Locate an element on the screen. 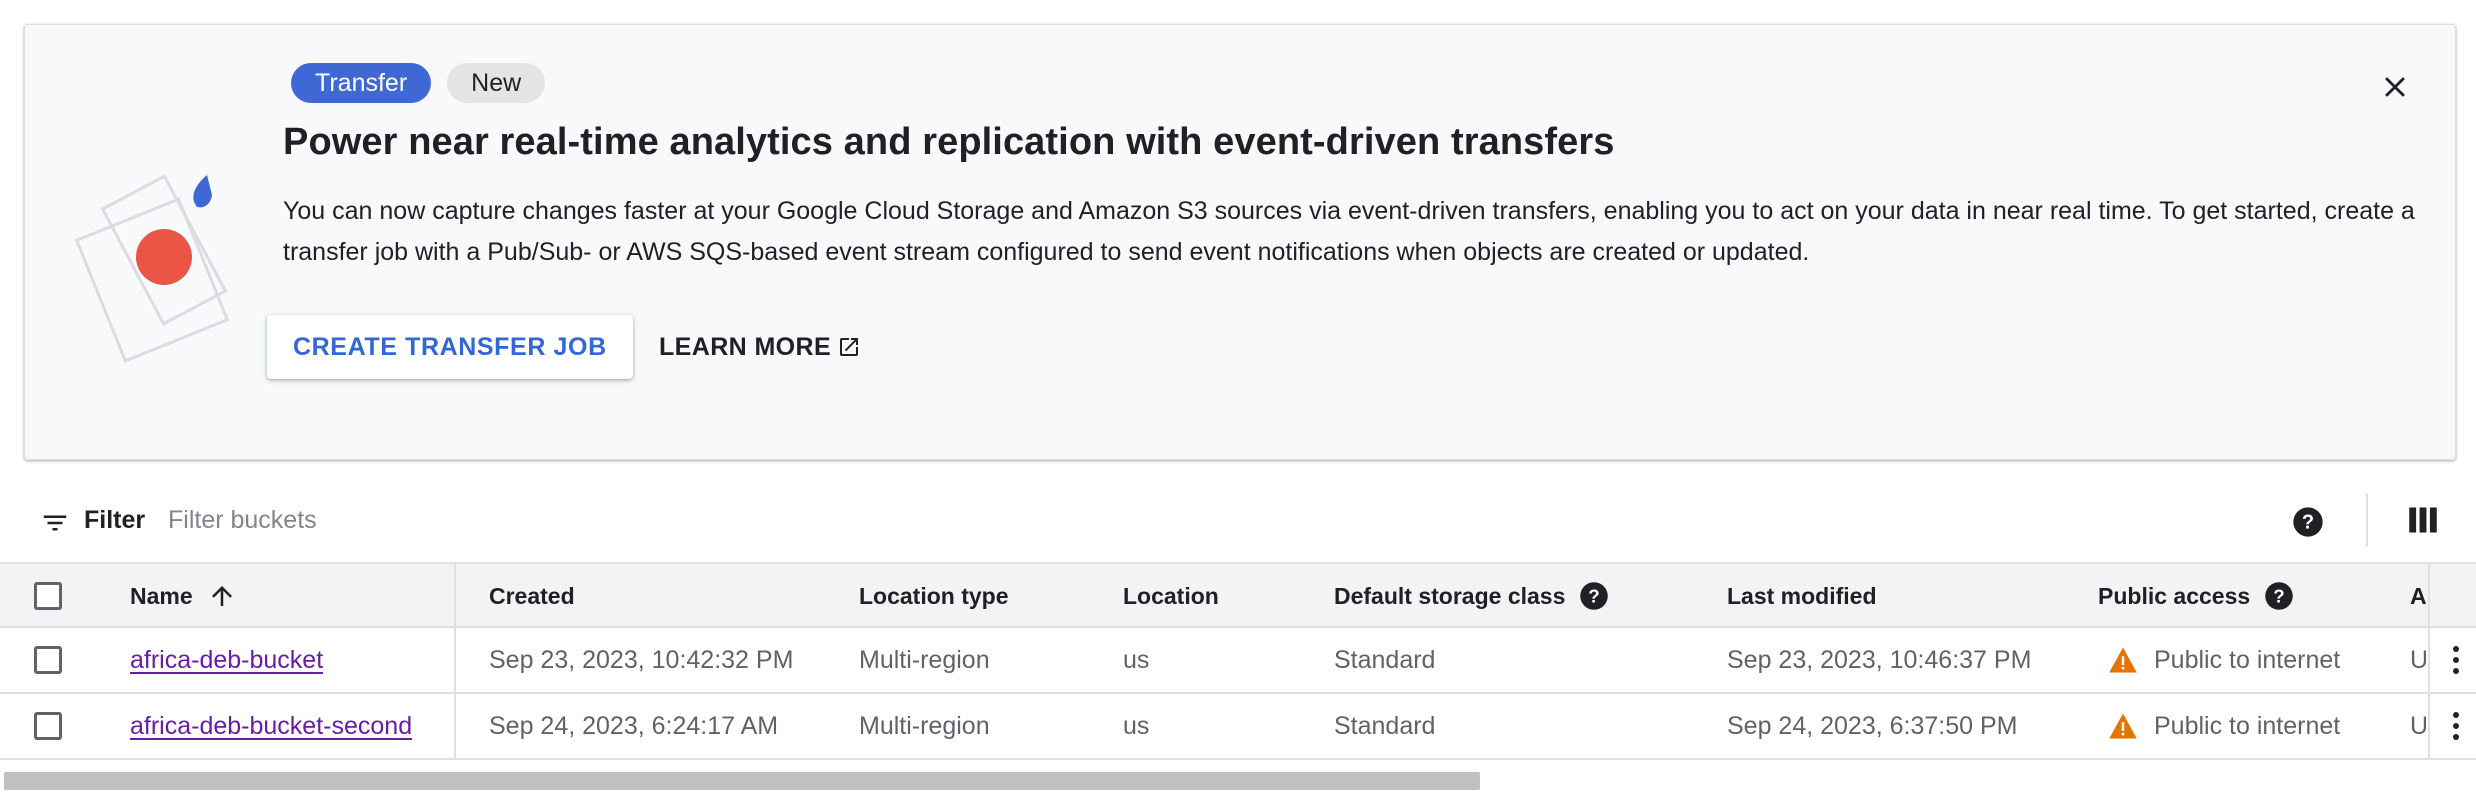 The height and width of the screenshot is (806, 2476). select-all-cell is located at coordinates (48, 596).